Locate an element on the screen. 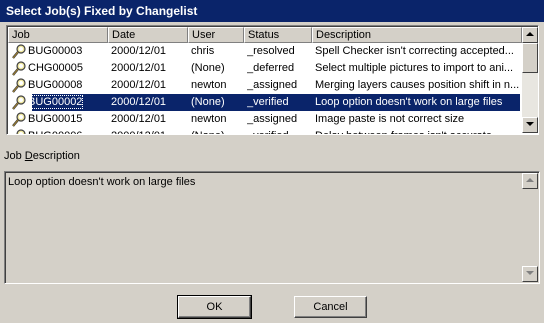  cell-job: BUG00015 is located at coordinates (58, 119).